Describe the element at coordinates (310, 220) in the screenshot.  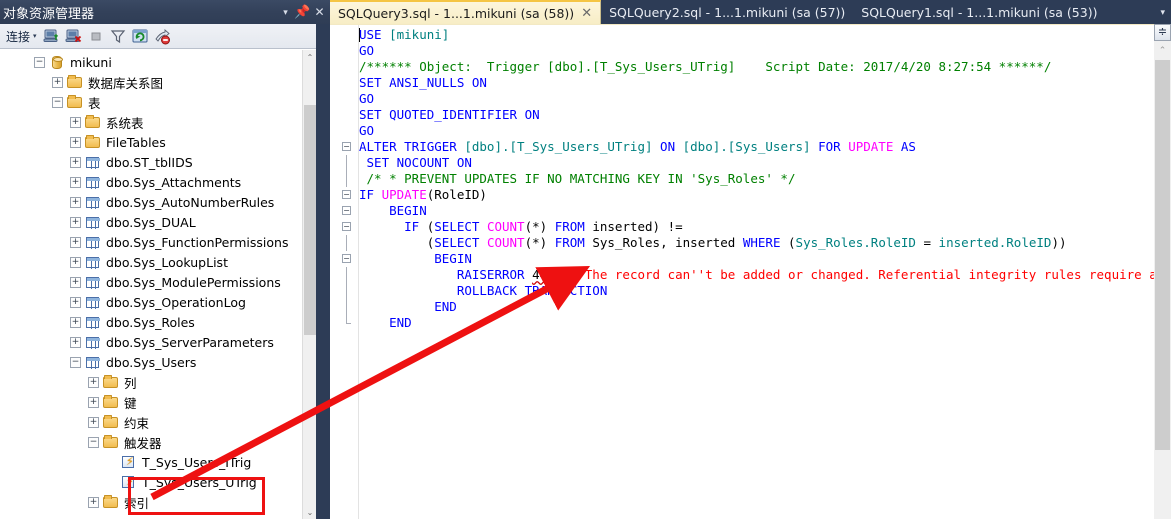
I see `scrollbar-thumb` at that location.